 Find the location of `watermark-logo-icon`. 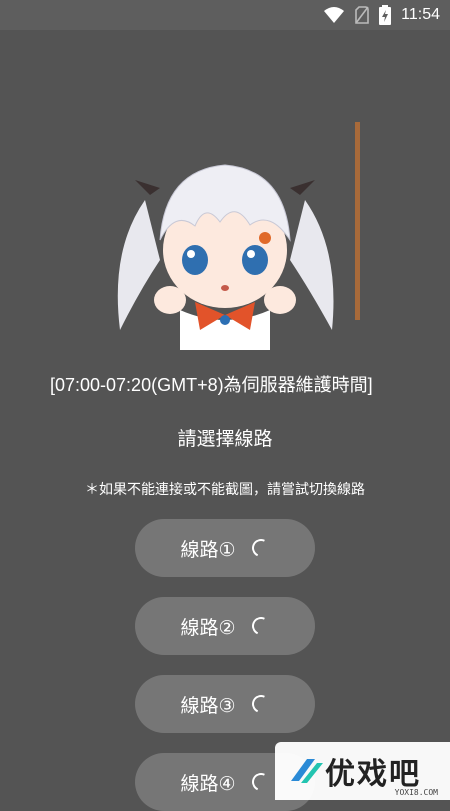

watermark-logo-icon is located at coordinates (307, 771).